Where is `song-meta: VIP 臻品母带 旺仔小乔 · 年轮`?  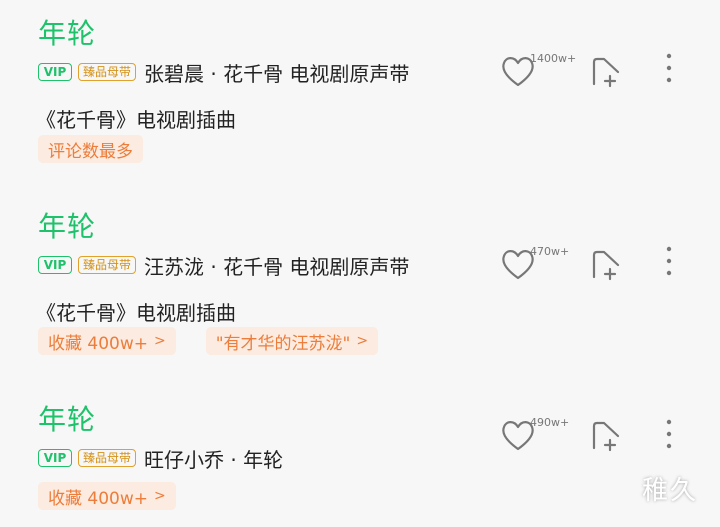 song-meta: VIP 臻品母带 旺仔小乔 · 年轮 is located at coordinates (160, 458).